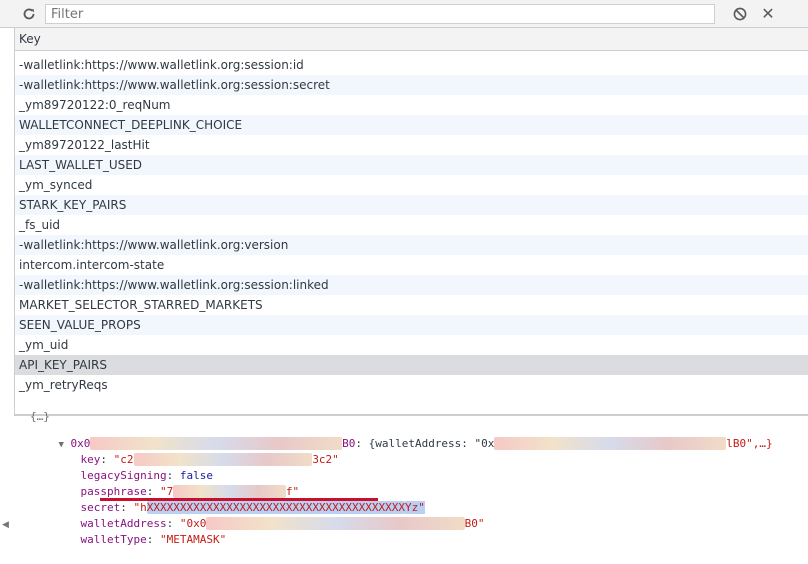 This screenshot has width=808, height=564. What do you see at coordinates (411, 125) in the screenshot?
I see `table-row: WALLETCONNECT_DEEPLINK_CHOICE` at bounding box center [411, 125].